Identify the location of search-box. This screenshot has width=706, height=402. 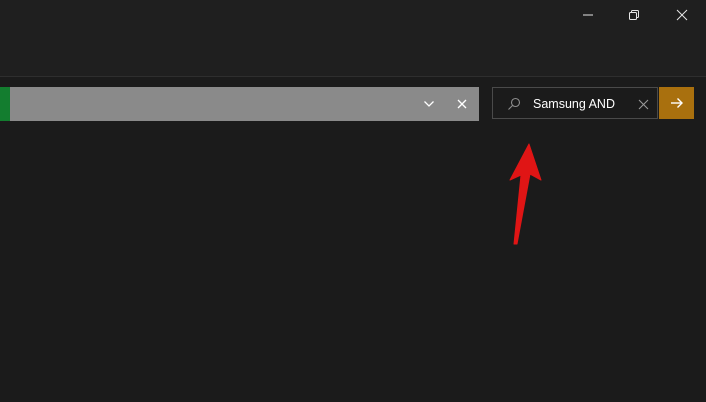
(575, 103).